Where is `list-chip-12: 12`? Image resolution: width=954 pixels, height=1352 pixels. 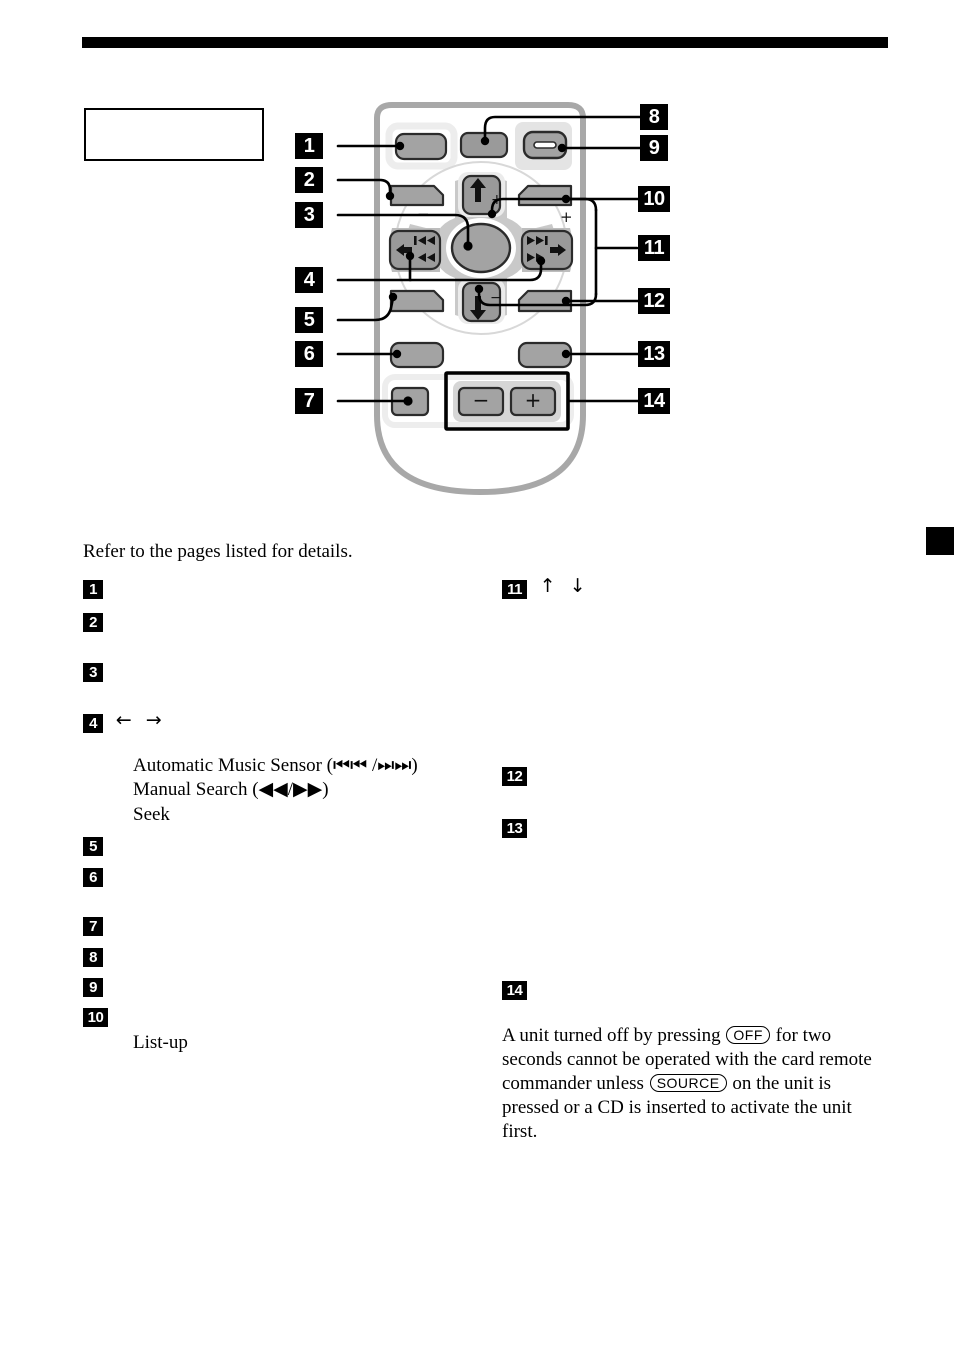 list-chip-12: 12 is located at coordinates (514, 776).